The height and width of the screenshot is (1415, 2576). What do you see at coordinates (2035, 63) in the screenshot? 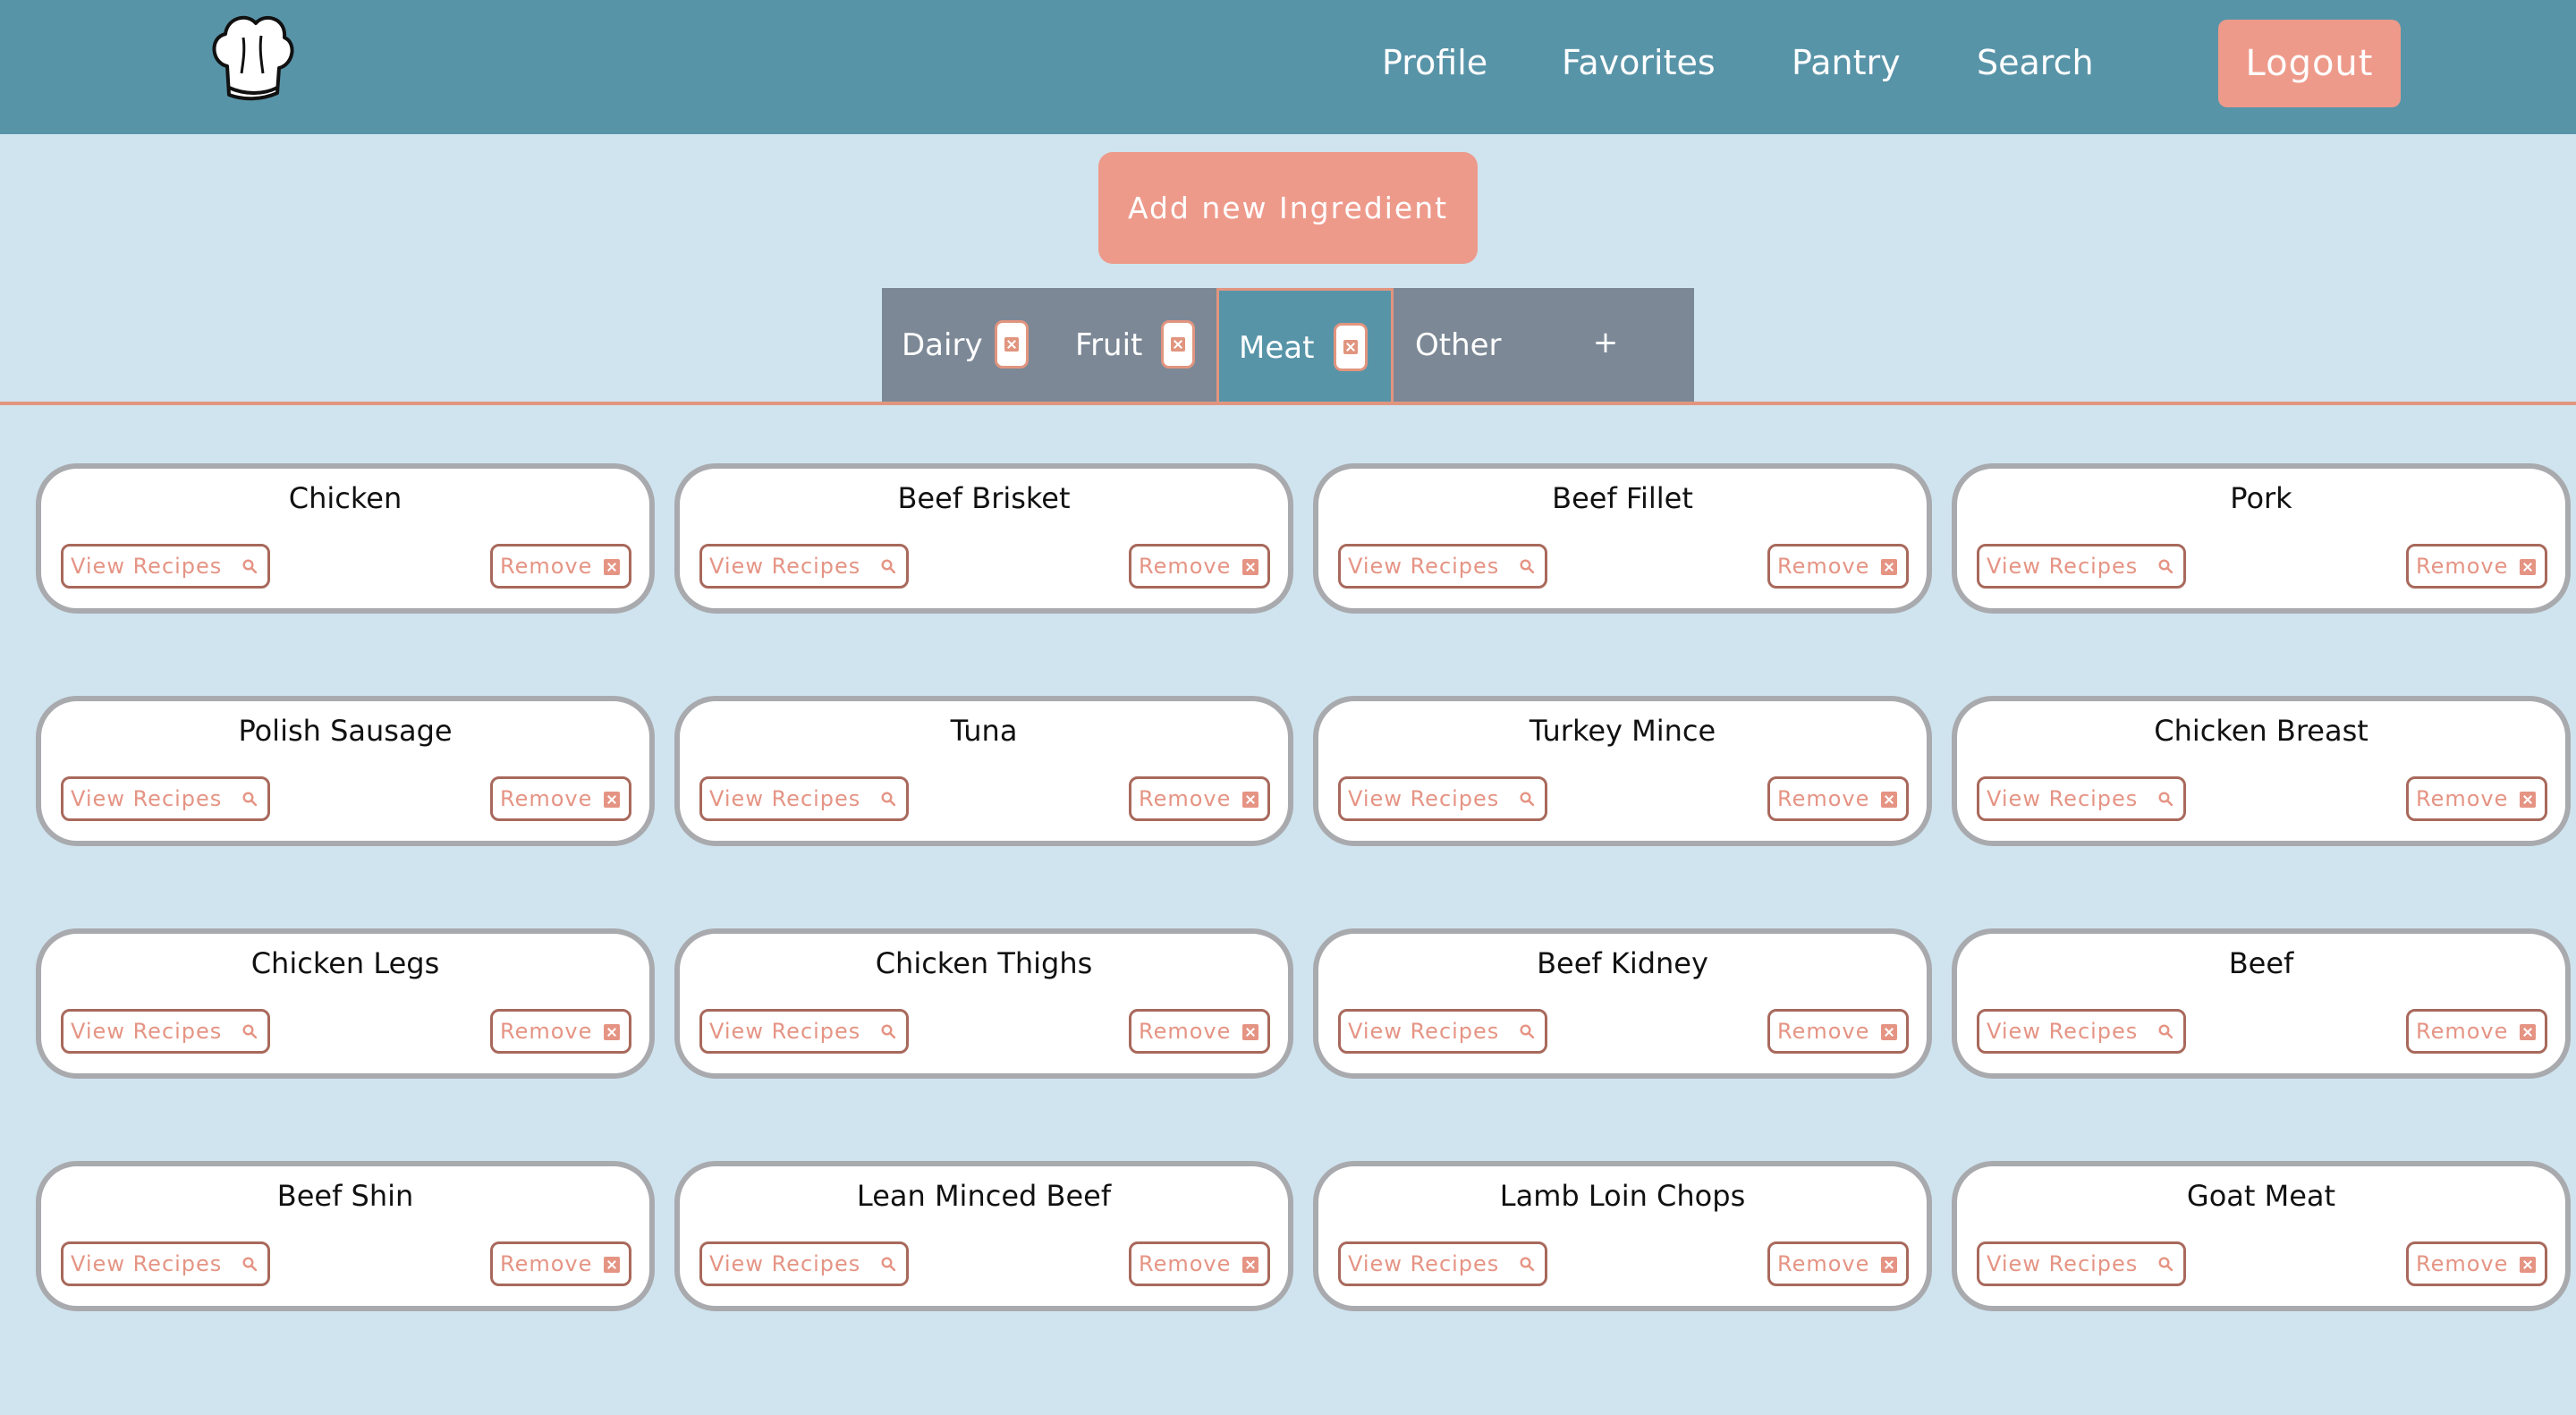
I see `nav-search: Search` at bounding box center [2035, 63].